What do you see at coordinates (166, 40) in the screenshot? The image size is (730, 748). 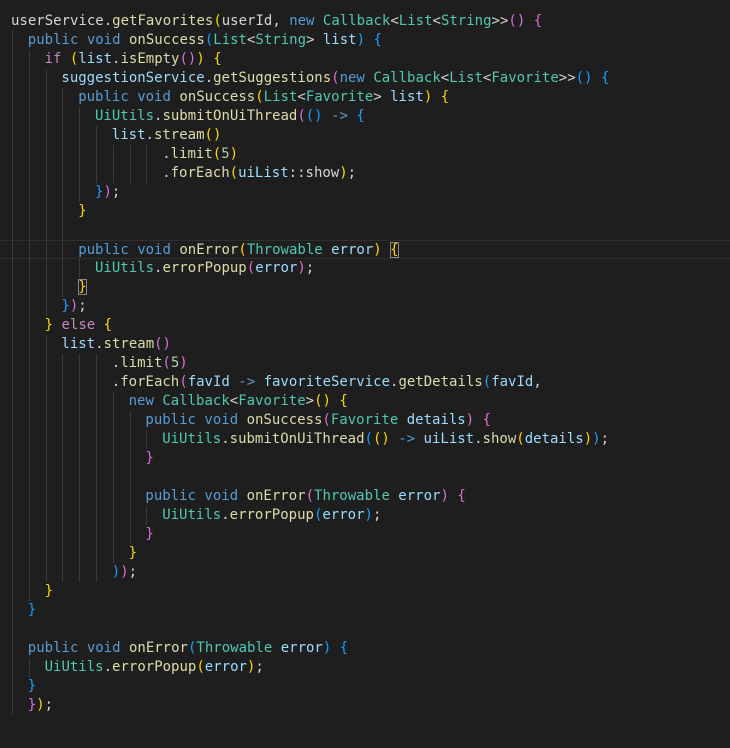 I see `code-token: onSuccess` at bounding box center [166, 40].